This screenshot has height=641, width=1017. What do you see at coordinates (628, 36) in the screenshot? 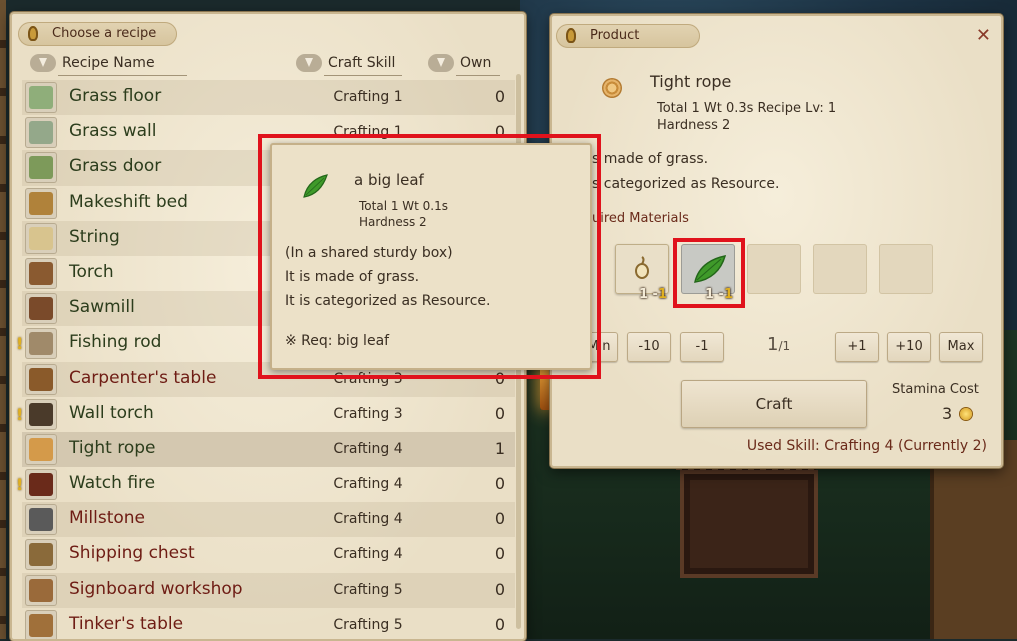
I see `product-panel-title: Product` at bounding box center [628, 36].